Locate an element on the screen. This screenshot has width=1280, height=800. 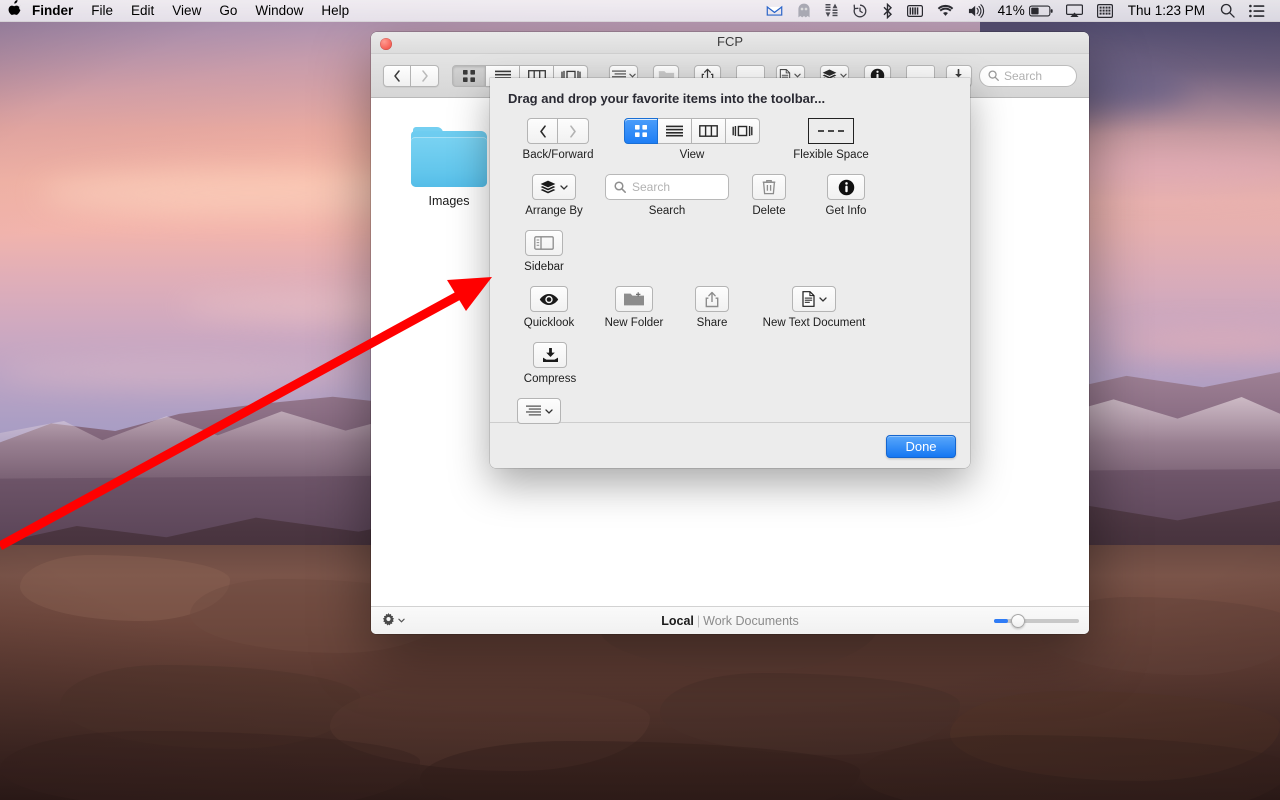
status-path-label: Local | Work Documents is located at coordinates (730, 621).